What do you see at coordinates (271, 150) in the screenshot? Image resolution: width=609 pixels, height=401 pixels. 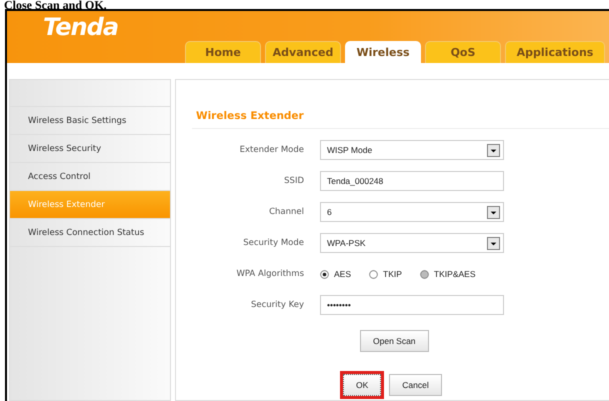 I see `field-label: Extender Mode` at bounding box center [271, 150].